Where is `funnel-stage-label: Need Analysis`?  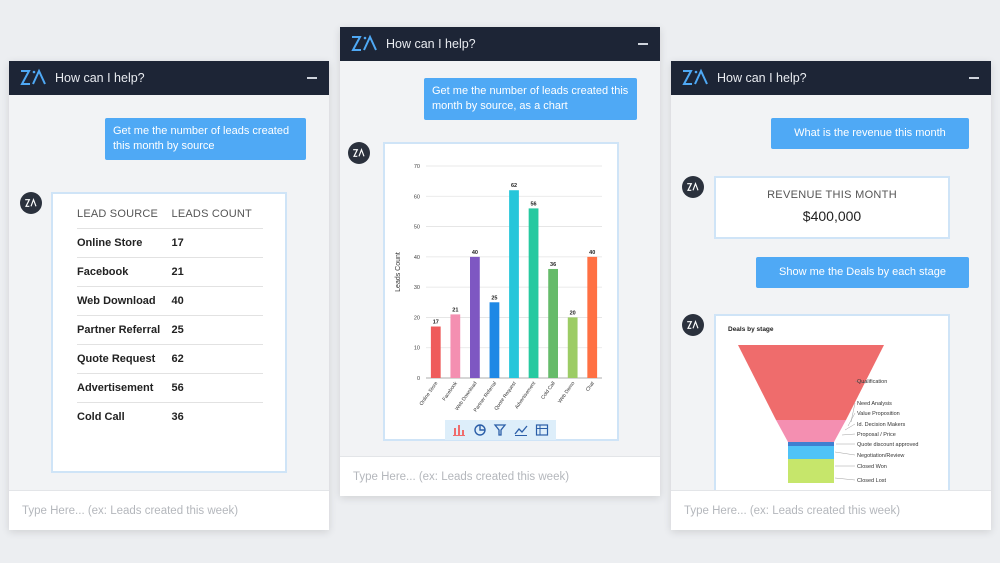
funnel-stage-label: Need Analysis is located at coordinates (874, 404).